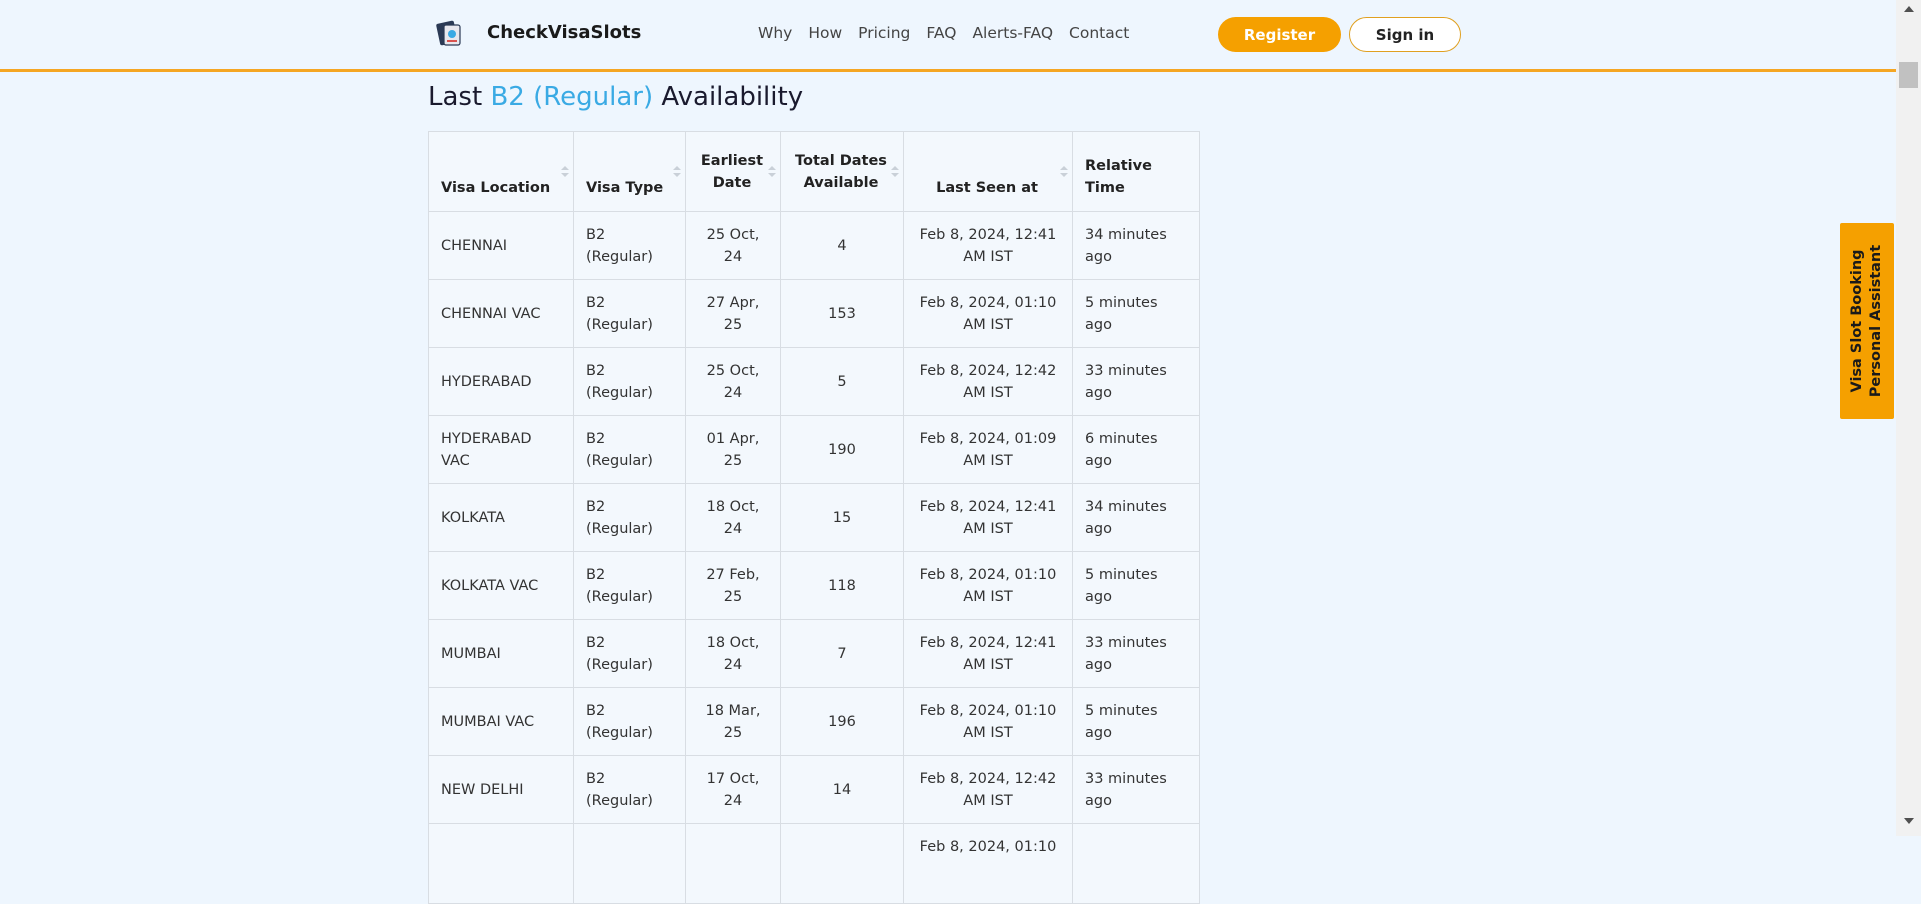  What do you see at coordinates (501, 449) in the screenshot?
I see `cell-location: HYDERABAD VAC` at bounding box center [501, 449].